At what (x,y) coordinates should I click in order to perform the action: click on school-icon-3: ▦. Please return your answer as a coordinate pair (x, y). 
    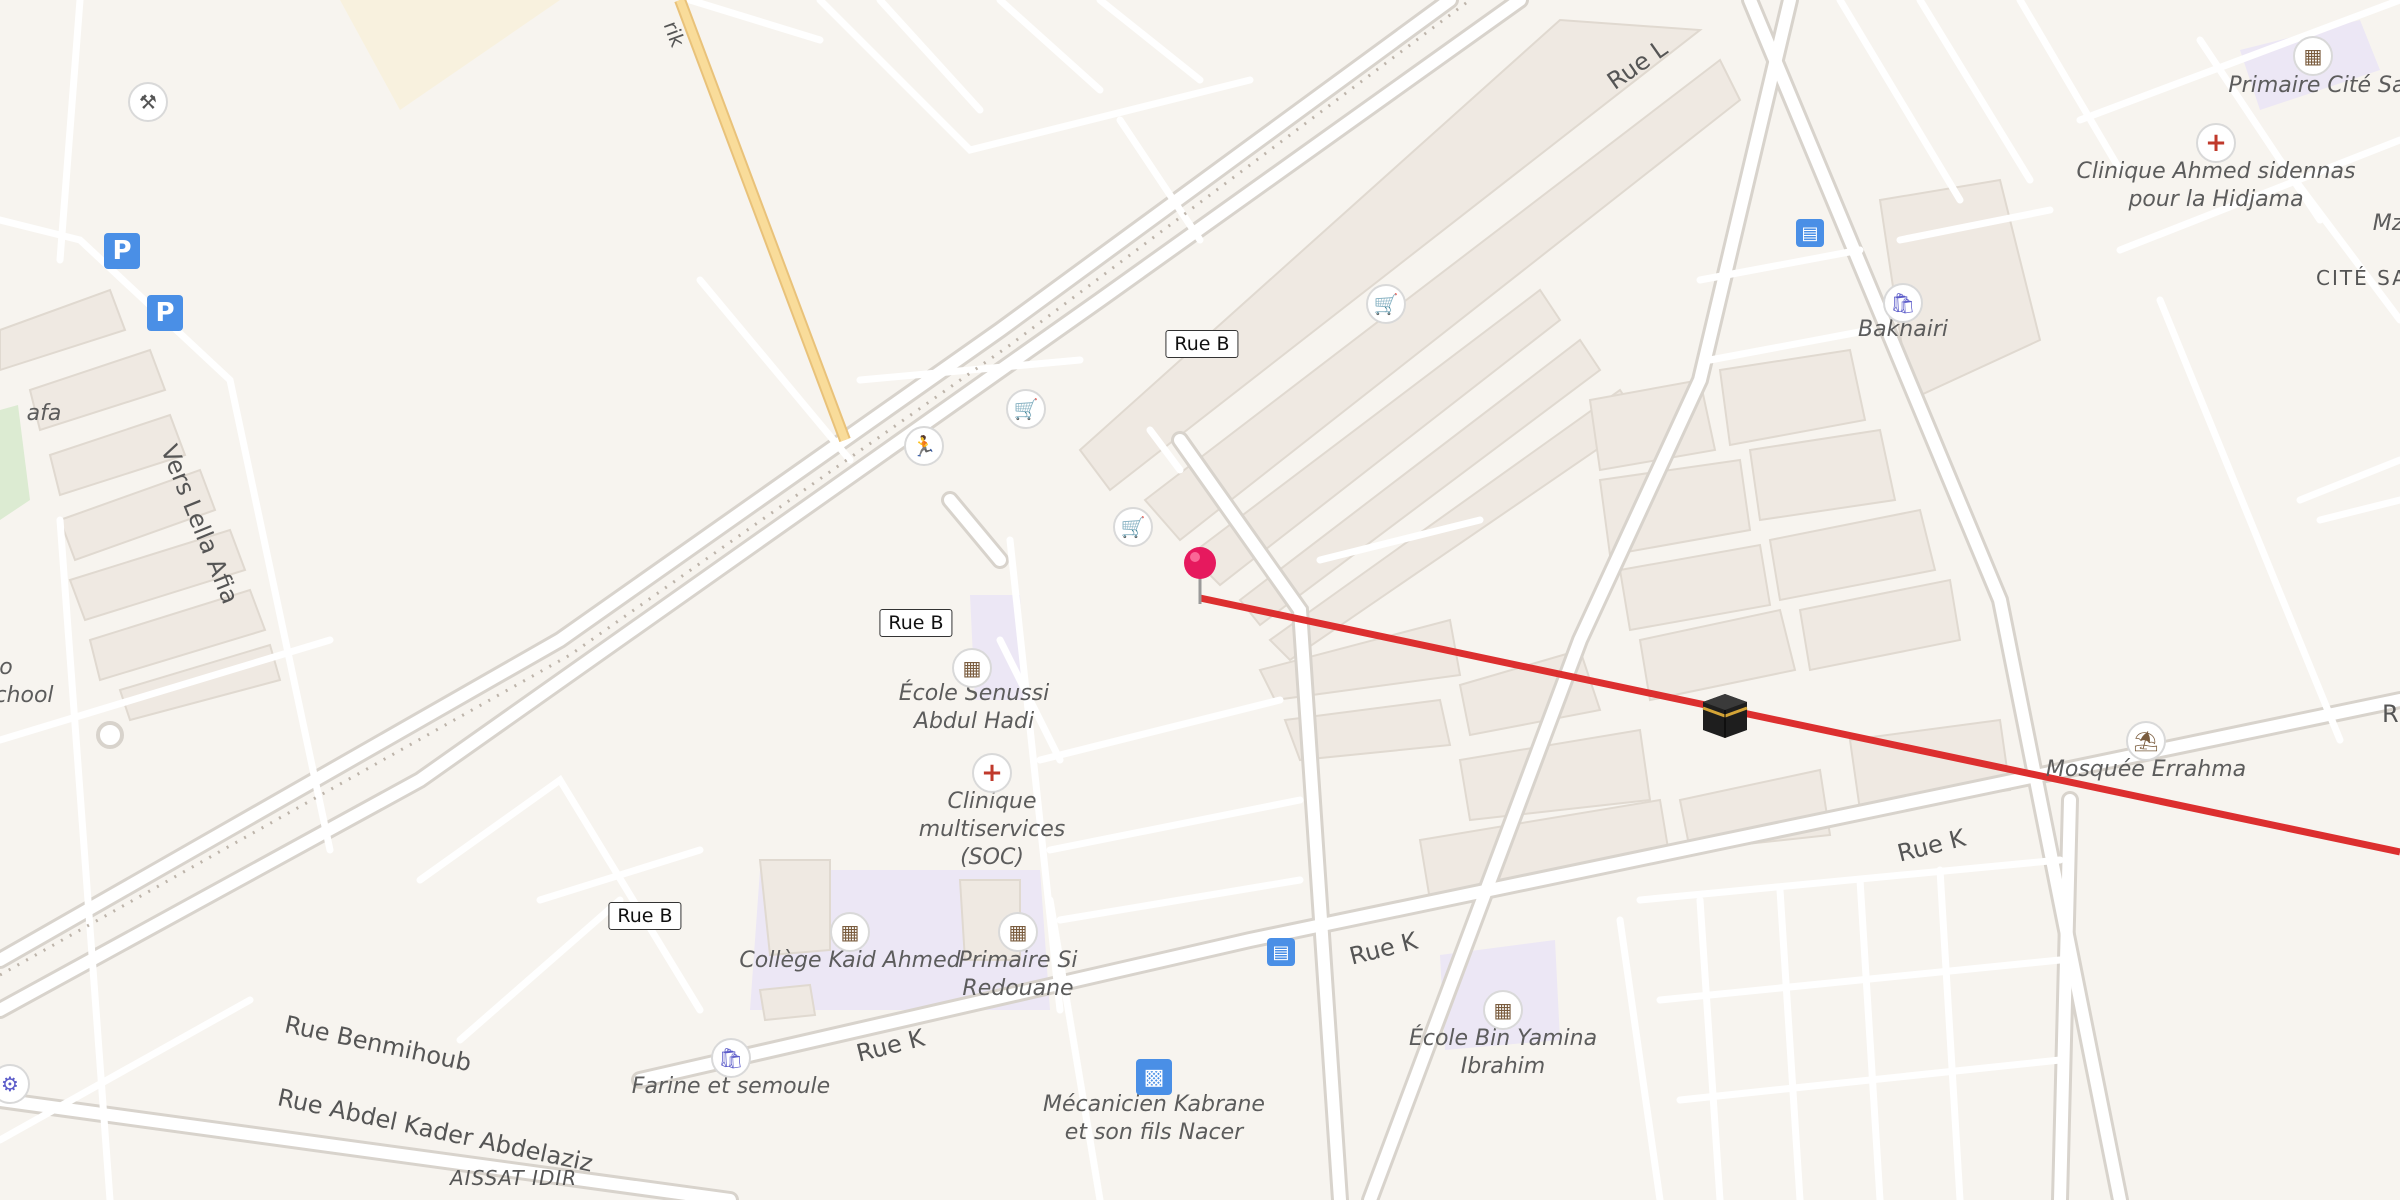
    Looking at the image, I should click on (1018, 932).